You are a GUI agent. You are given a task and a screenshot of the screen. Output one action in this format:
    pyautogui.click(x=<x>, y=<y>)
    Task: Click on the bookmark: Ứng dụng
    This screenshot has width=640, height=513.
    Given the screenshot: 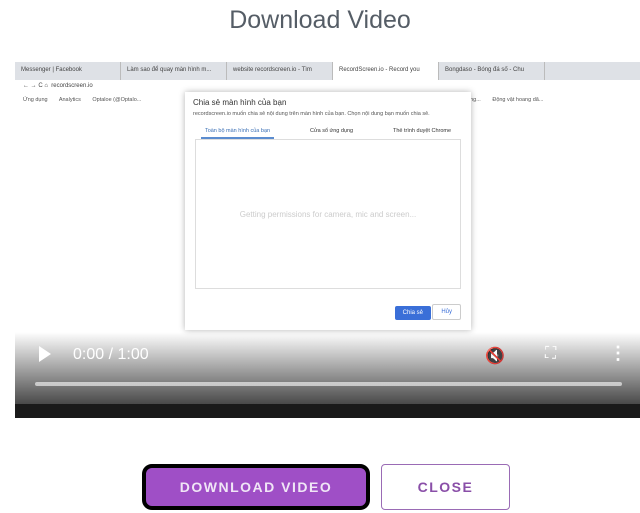 What is the action you would take?
    pyautogui.click(x=35, y=100)
    